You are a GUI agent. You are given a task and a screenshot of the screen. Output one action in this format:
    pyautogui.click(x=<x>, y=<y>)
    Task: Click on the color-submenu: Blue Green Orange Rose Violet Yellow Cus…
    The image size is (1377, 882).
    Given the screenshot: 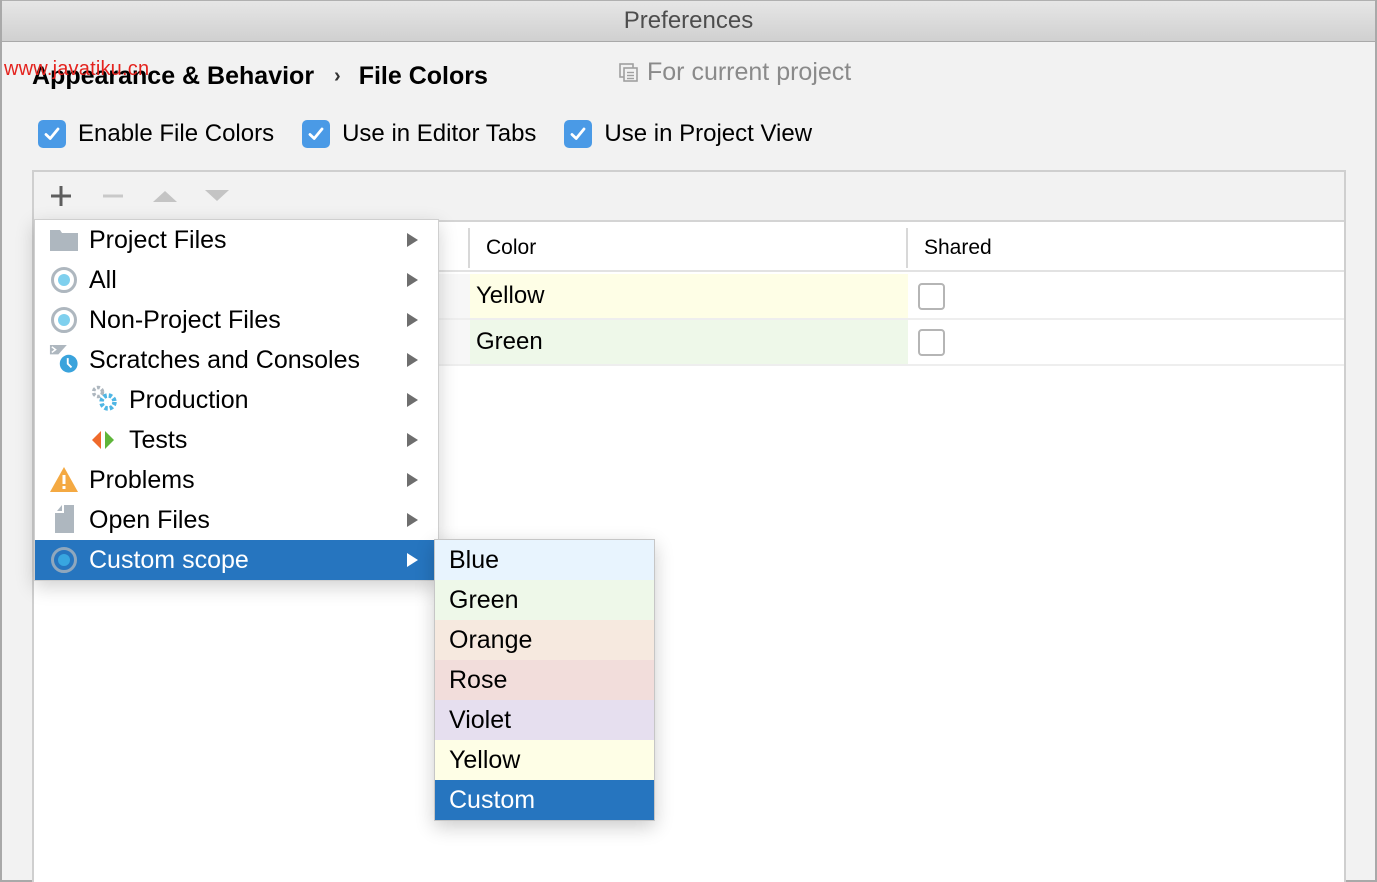 What is the action you would take?
    pyautogui.click(x=544, y=680)
    